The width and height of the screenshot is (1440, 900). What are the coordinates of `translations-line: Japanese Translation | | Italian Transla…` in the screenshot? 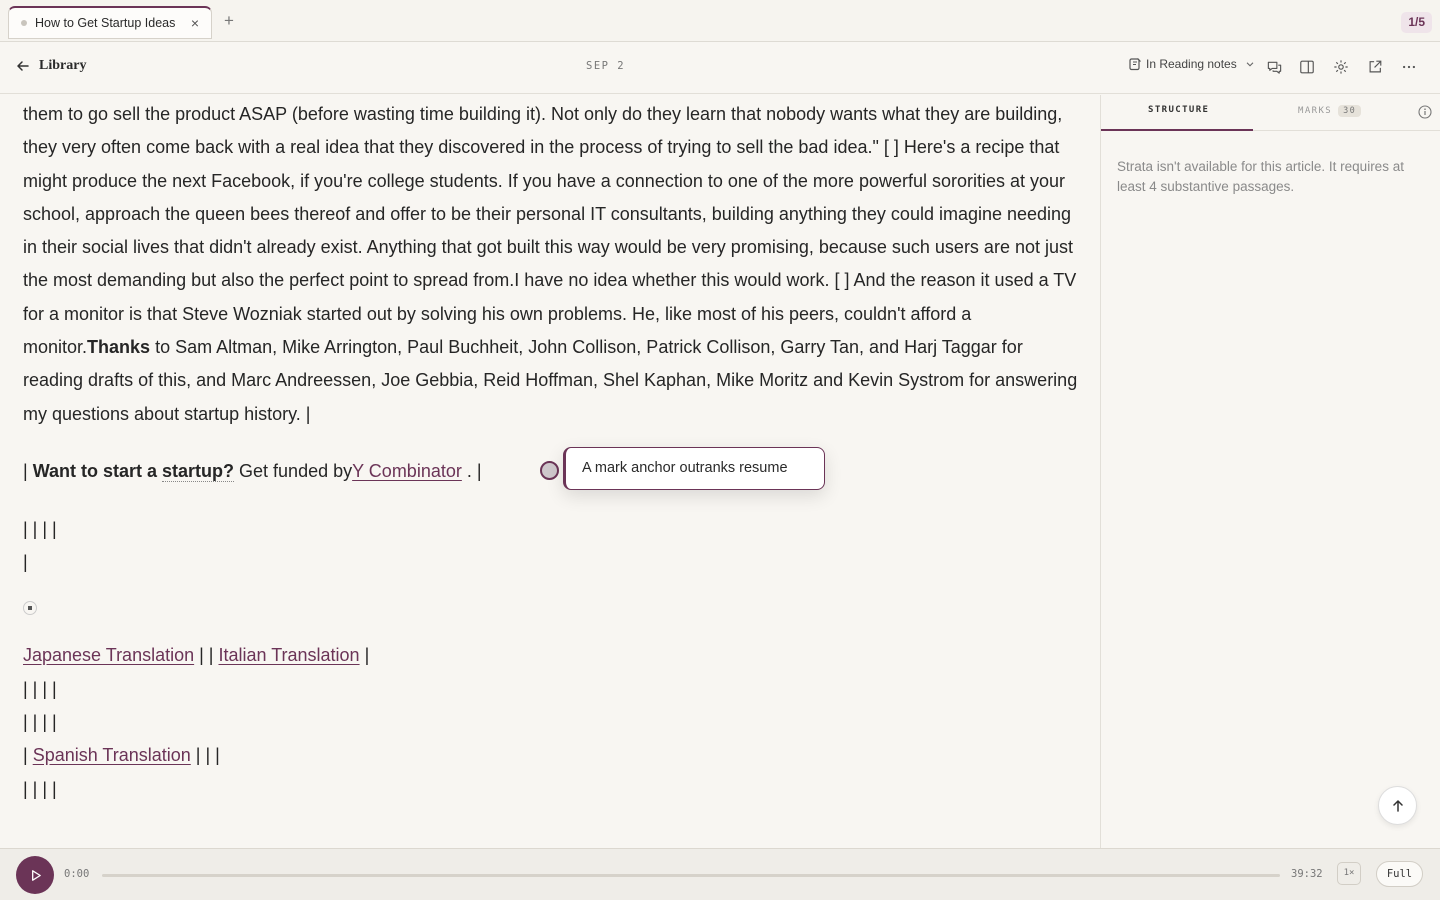 It's located at (553, 655).